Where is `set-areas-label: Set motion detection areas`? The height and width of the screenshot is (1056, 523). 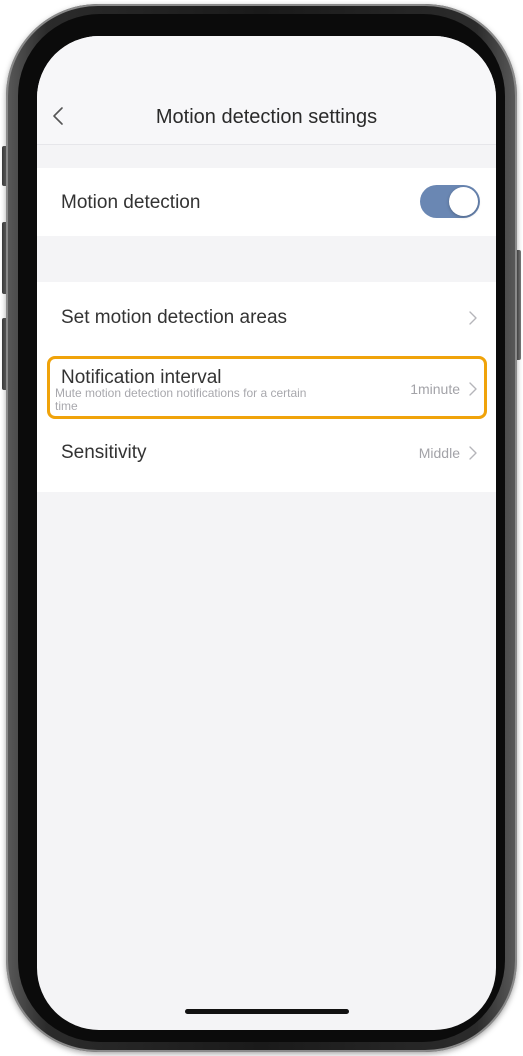
set-areas-label: Set motion detection areas is located at coordinates (174, 317).